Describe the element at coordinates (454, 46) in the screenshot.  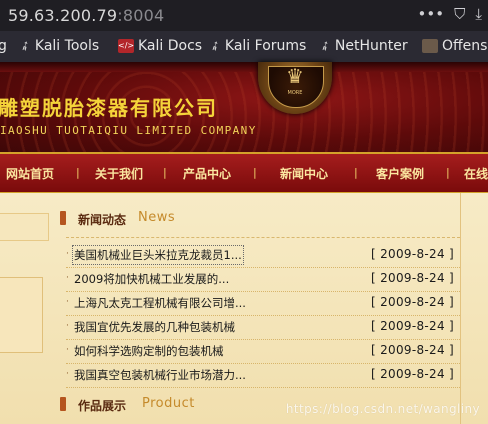
I see `bookmark-offensive-security: Offens` at that location.